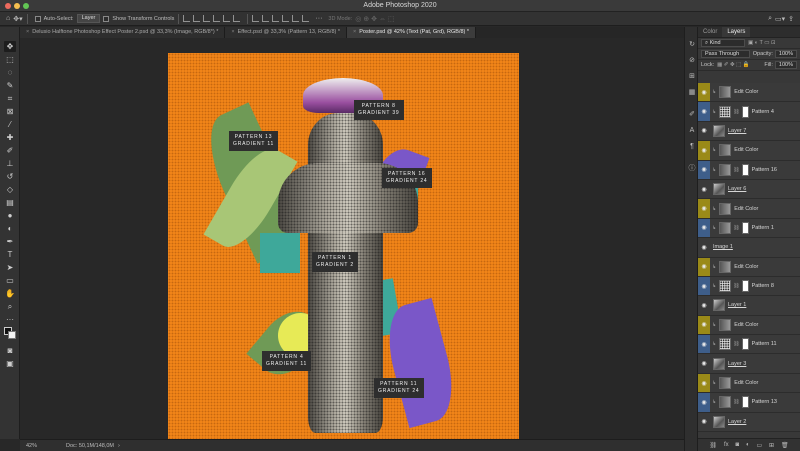 This screenshot has width=800, height=451. I want to click on align-left-icon, so click(187, 18).